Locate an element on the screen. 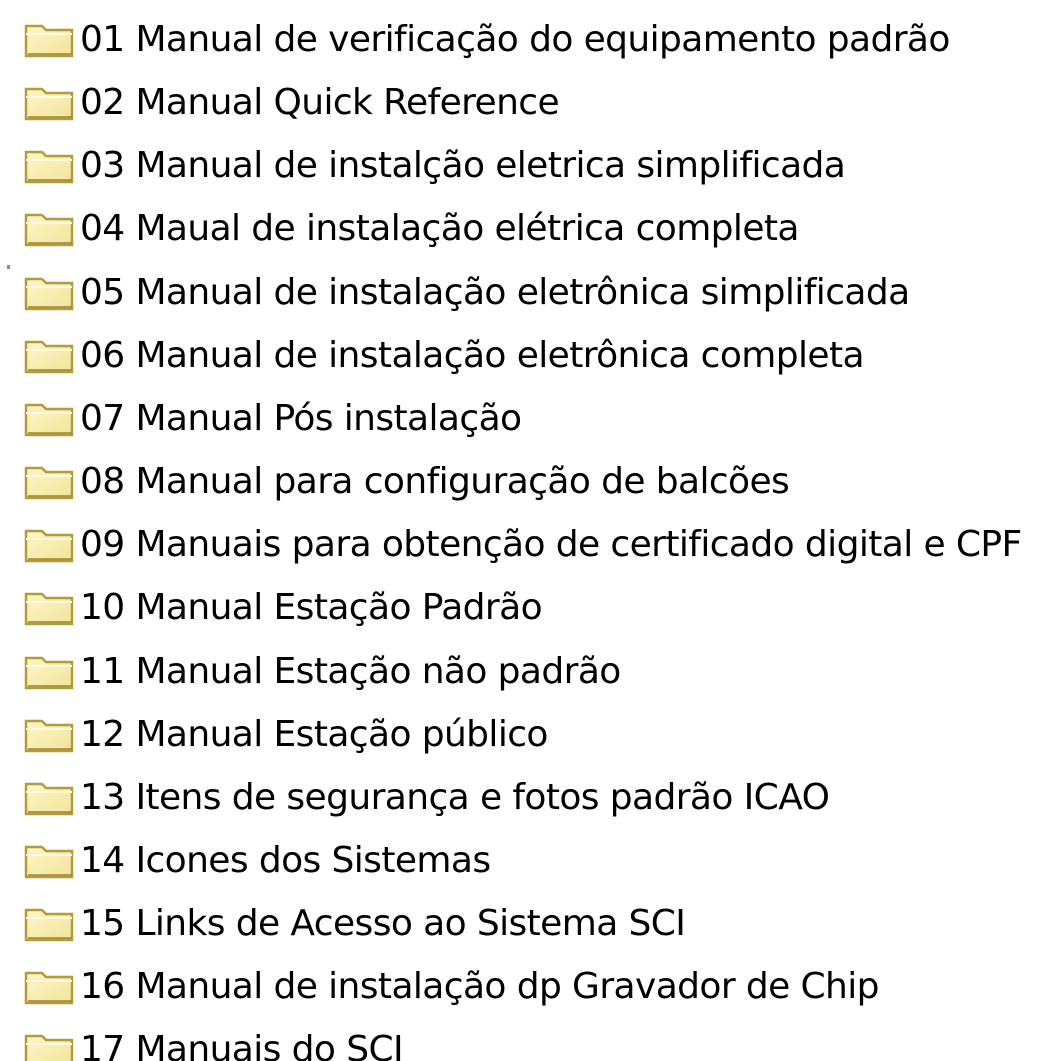  folder-label: 12 Manual Estação público is located at coordinates (314, 734).